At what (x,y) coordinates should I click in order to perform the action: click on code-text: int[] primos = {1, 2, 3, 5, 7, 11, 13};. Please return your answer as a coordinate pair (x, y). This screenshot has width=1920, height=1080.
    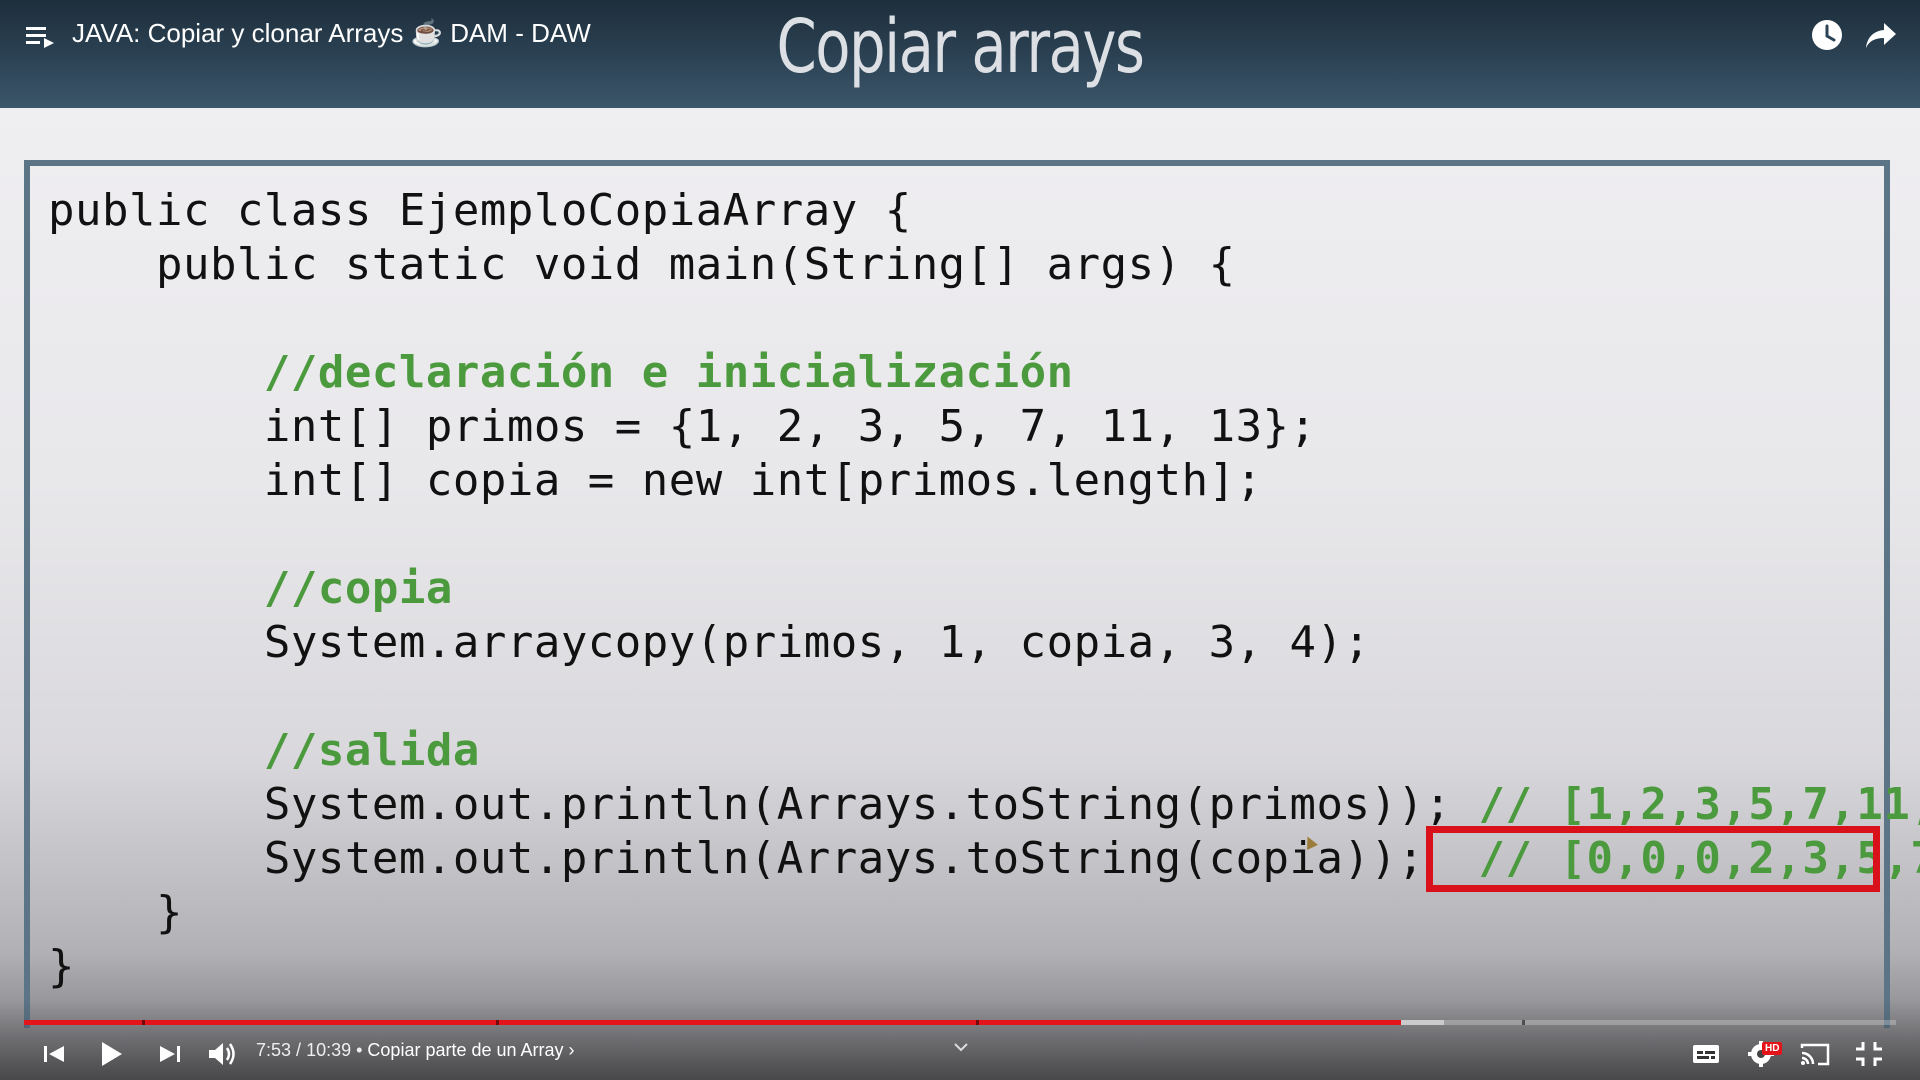
    Looking at the image, I should click on (682, 426).